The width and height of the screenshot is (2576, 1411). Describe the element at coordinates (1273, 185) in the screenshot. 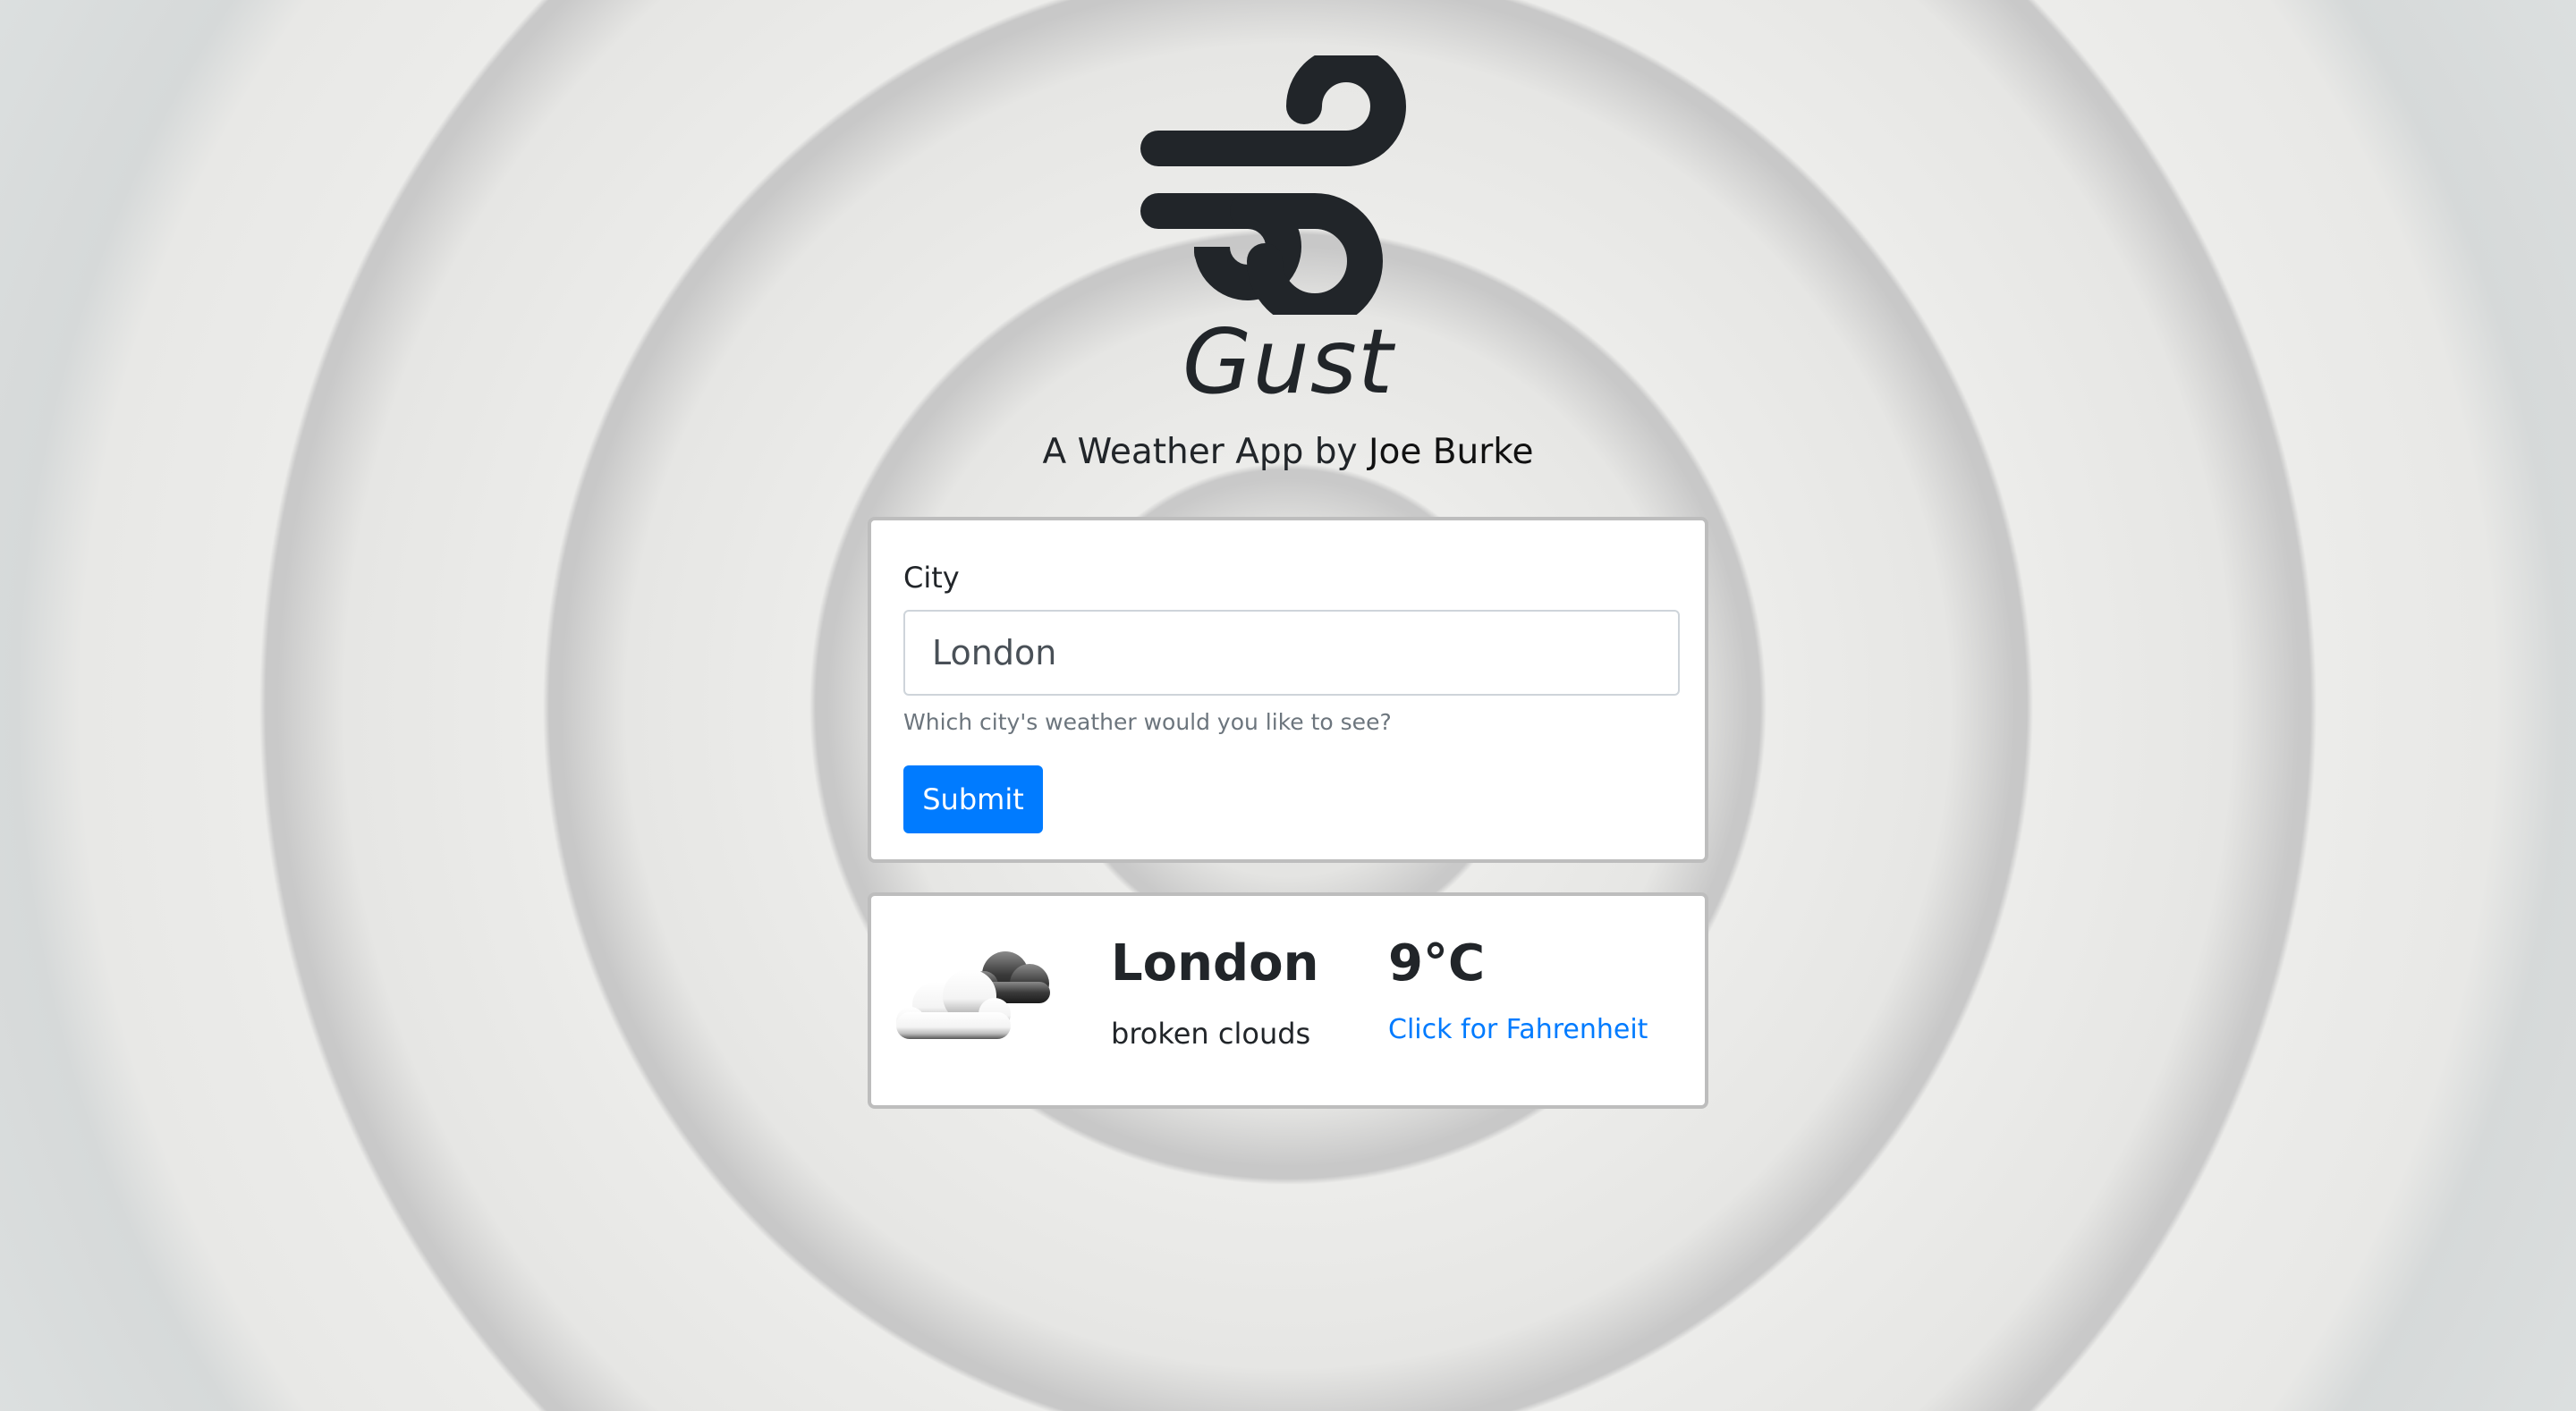

I see `wind-icon` at that location.